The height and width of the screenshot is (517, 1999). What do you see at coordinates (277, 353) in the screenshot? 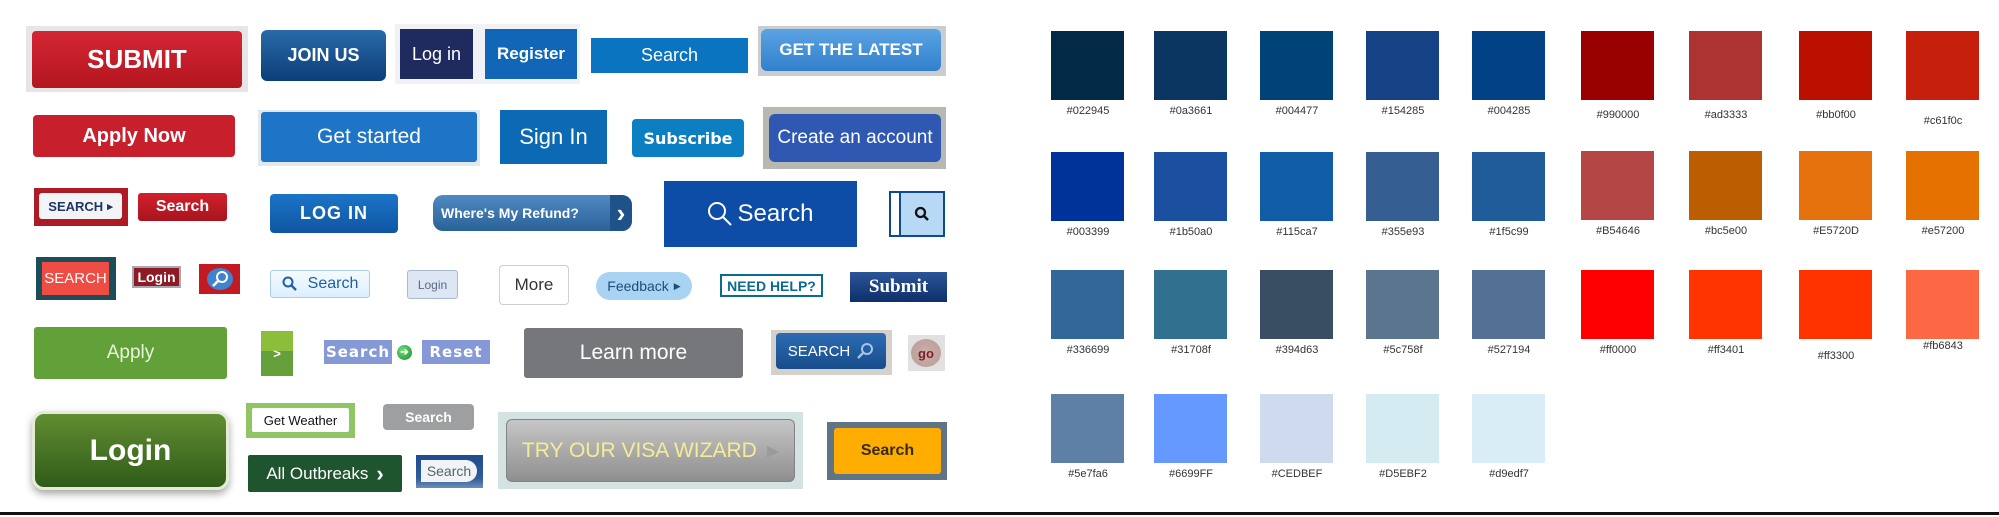
I see `green-arrow-button: >` at bounding box center [277, 353].